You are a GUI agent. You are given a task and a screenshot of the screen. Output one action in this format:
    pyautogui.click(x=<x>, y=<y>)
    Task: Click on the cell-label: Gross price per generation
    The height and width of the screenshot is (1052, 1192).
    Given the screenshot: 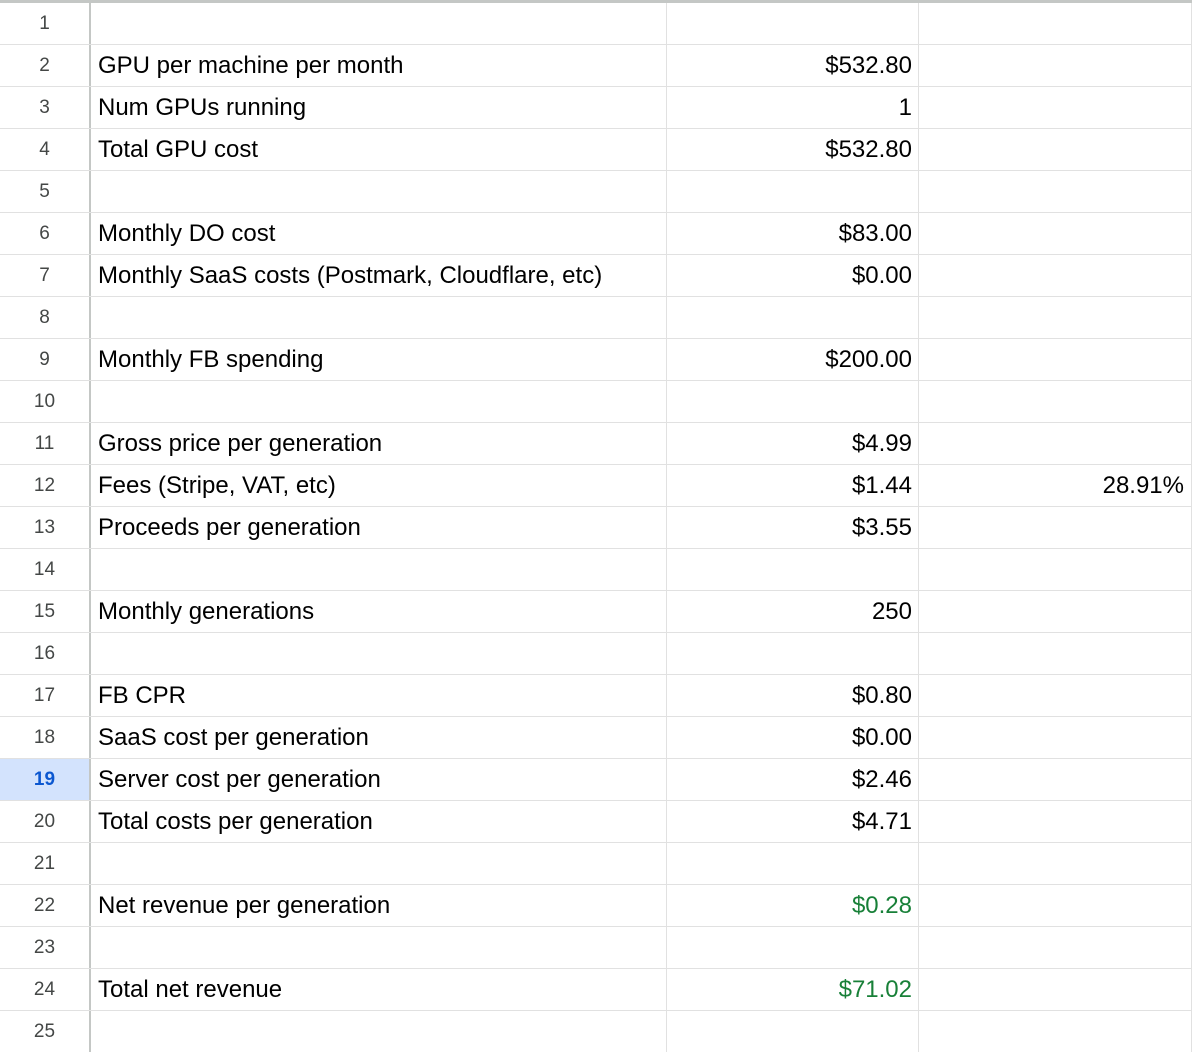 What is the action you would take?
    pyautogui.click(x=379, y=443)
    